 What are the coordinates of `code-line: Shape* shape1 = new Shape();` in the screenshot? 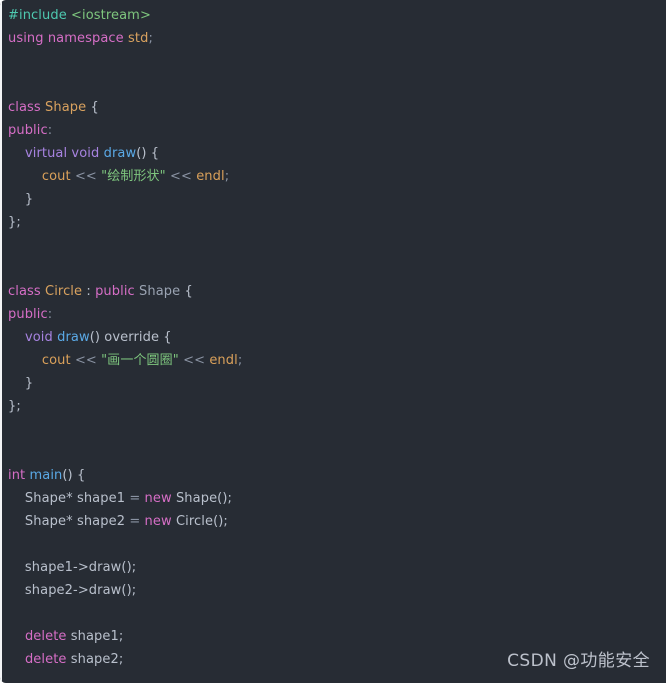 It's located at (333, 498).